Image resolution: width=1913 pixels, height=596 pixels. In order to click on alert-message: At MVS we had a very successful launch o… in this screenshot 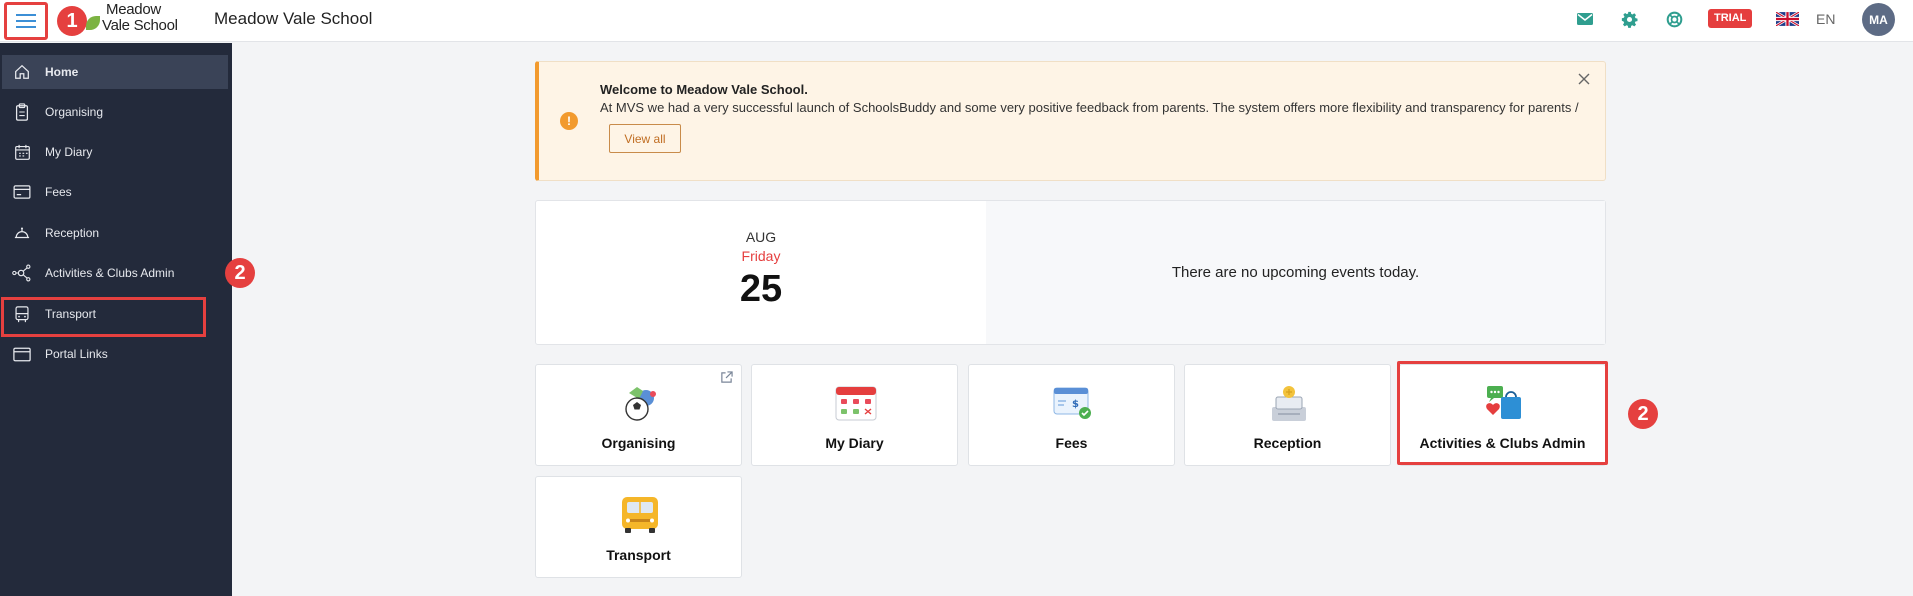, I will do `click(1089, 107)`.